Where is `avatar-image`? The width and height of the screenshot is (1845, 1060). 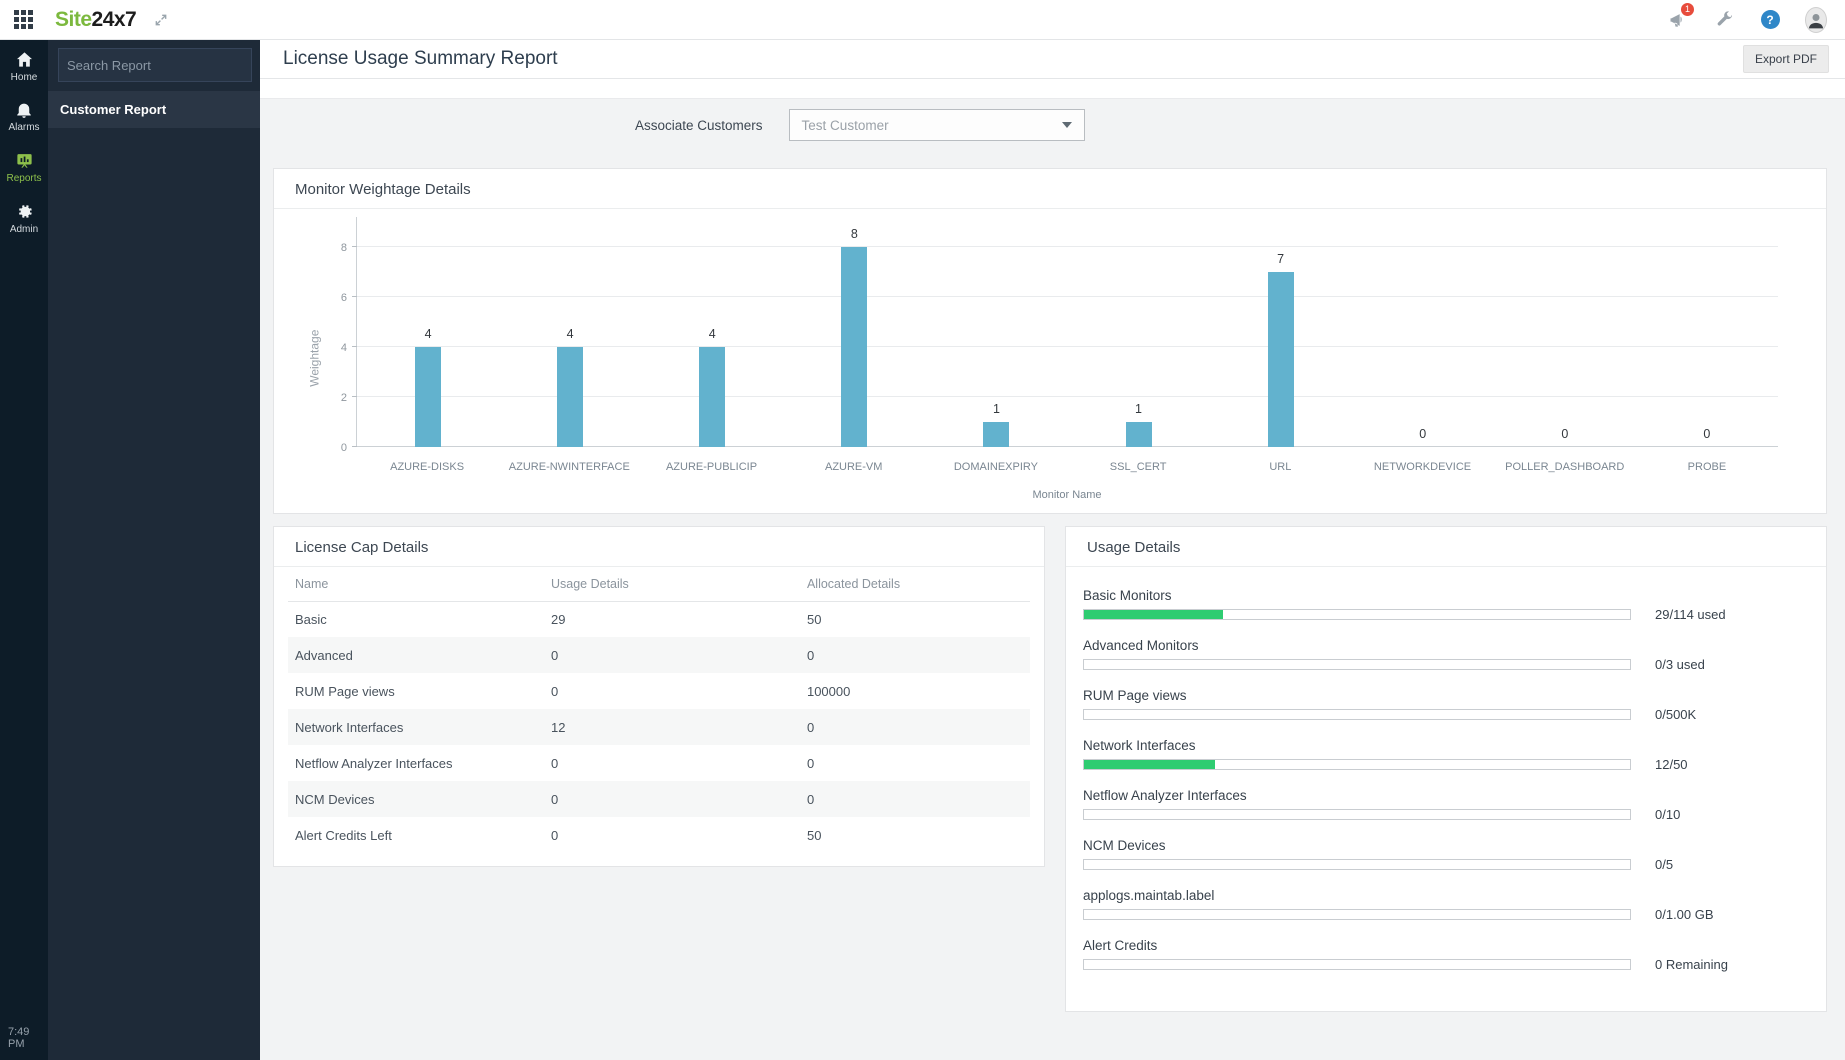 avatar-image is located at coordinates (1816, 19).